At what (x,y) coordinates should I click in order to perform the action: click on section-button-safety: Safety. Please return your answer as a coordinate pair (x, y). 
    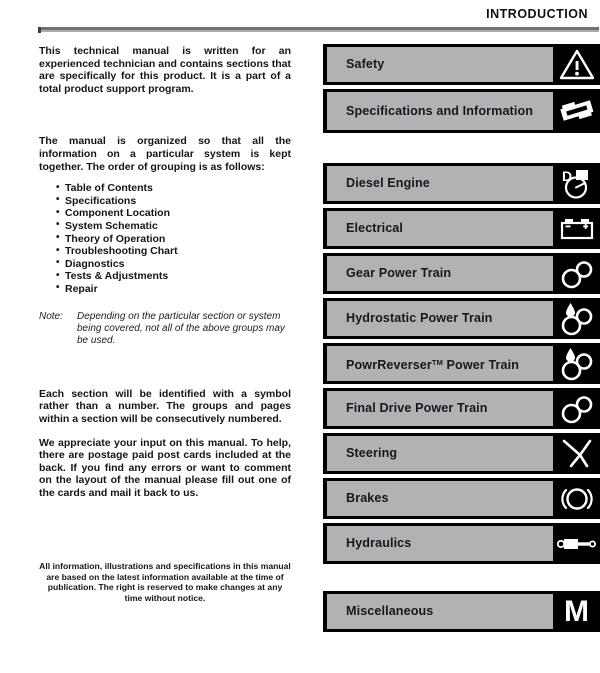
    Looking at the image, I should click on (461, 64).